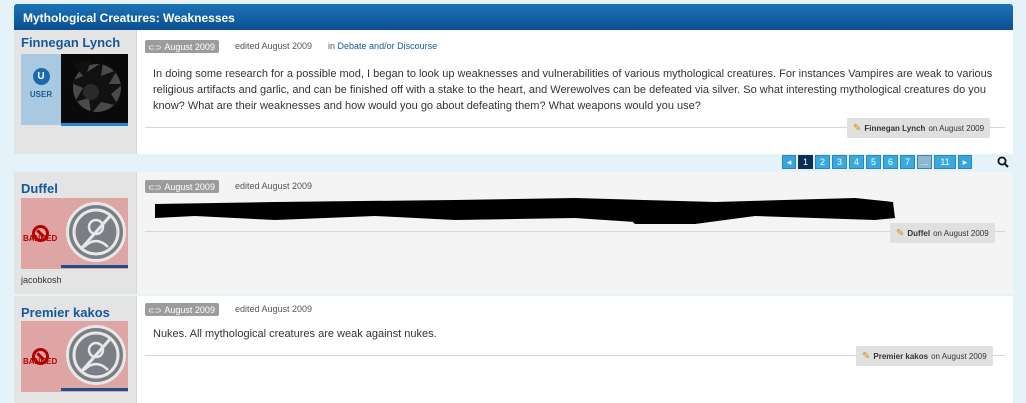 This screenshot has height=403, width=1026. I want to click on author-panel: Premier kakos BANNED, so click(75, 349).